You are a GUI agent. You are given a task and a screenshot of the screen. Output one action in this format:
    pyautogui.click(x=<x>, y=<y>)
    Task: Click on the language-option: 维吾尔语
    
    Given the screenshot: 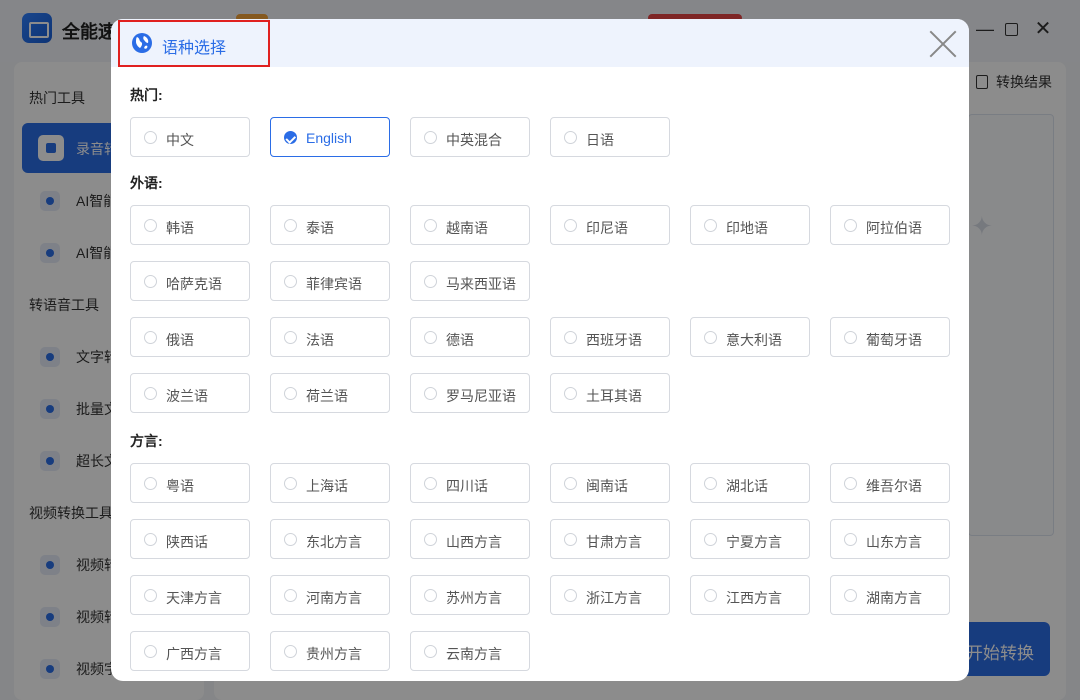 What is the action you would take?
    pyautogui.click(x=890, y=483)
    